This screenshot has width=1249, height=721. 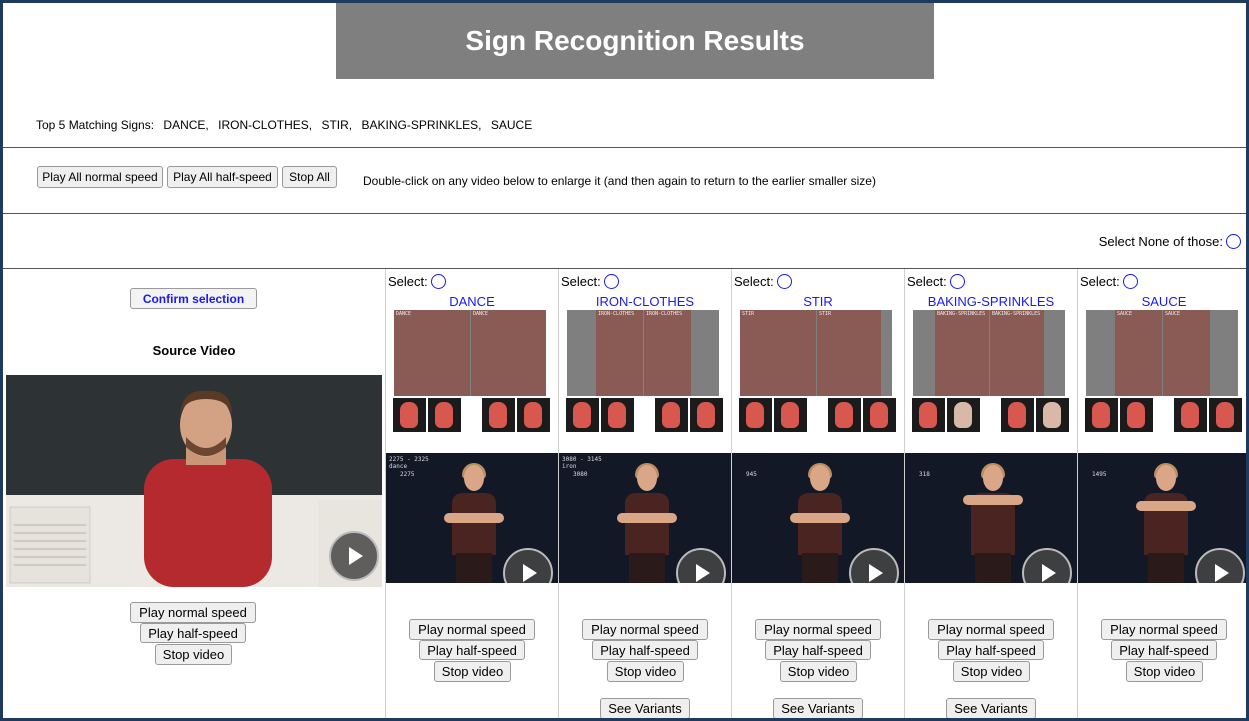 What do you see at coordinates (818, 518) in the screenshot?
I see `candidate-video: 945` at bounding box center [818, 518].